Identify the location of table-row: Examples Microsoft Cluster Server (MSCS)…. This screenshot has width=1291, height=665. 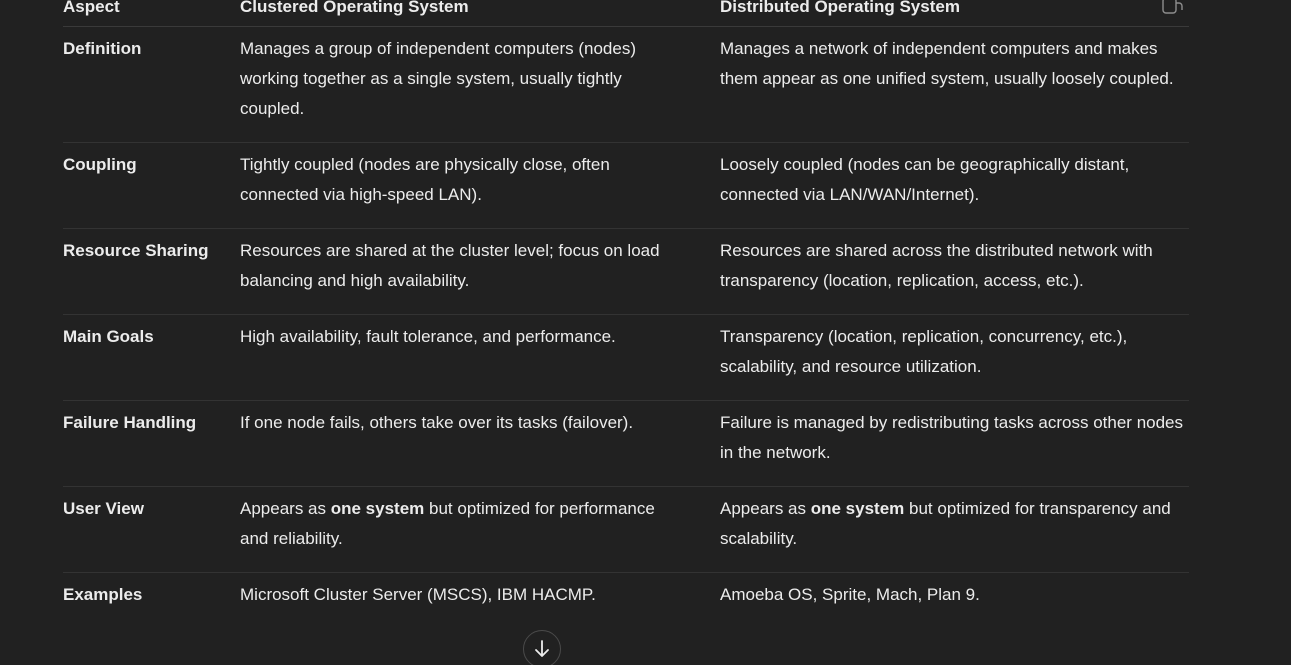
(626, 603).